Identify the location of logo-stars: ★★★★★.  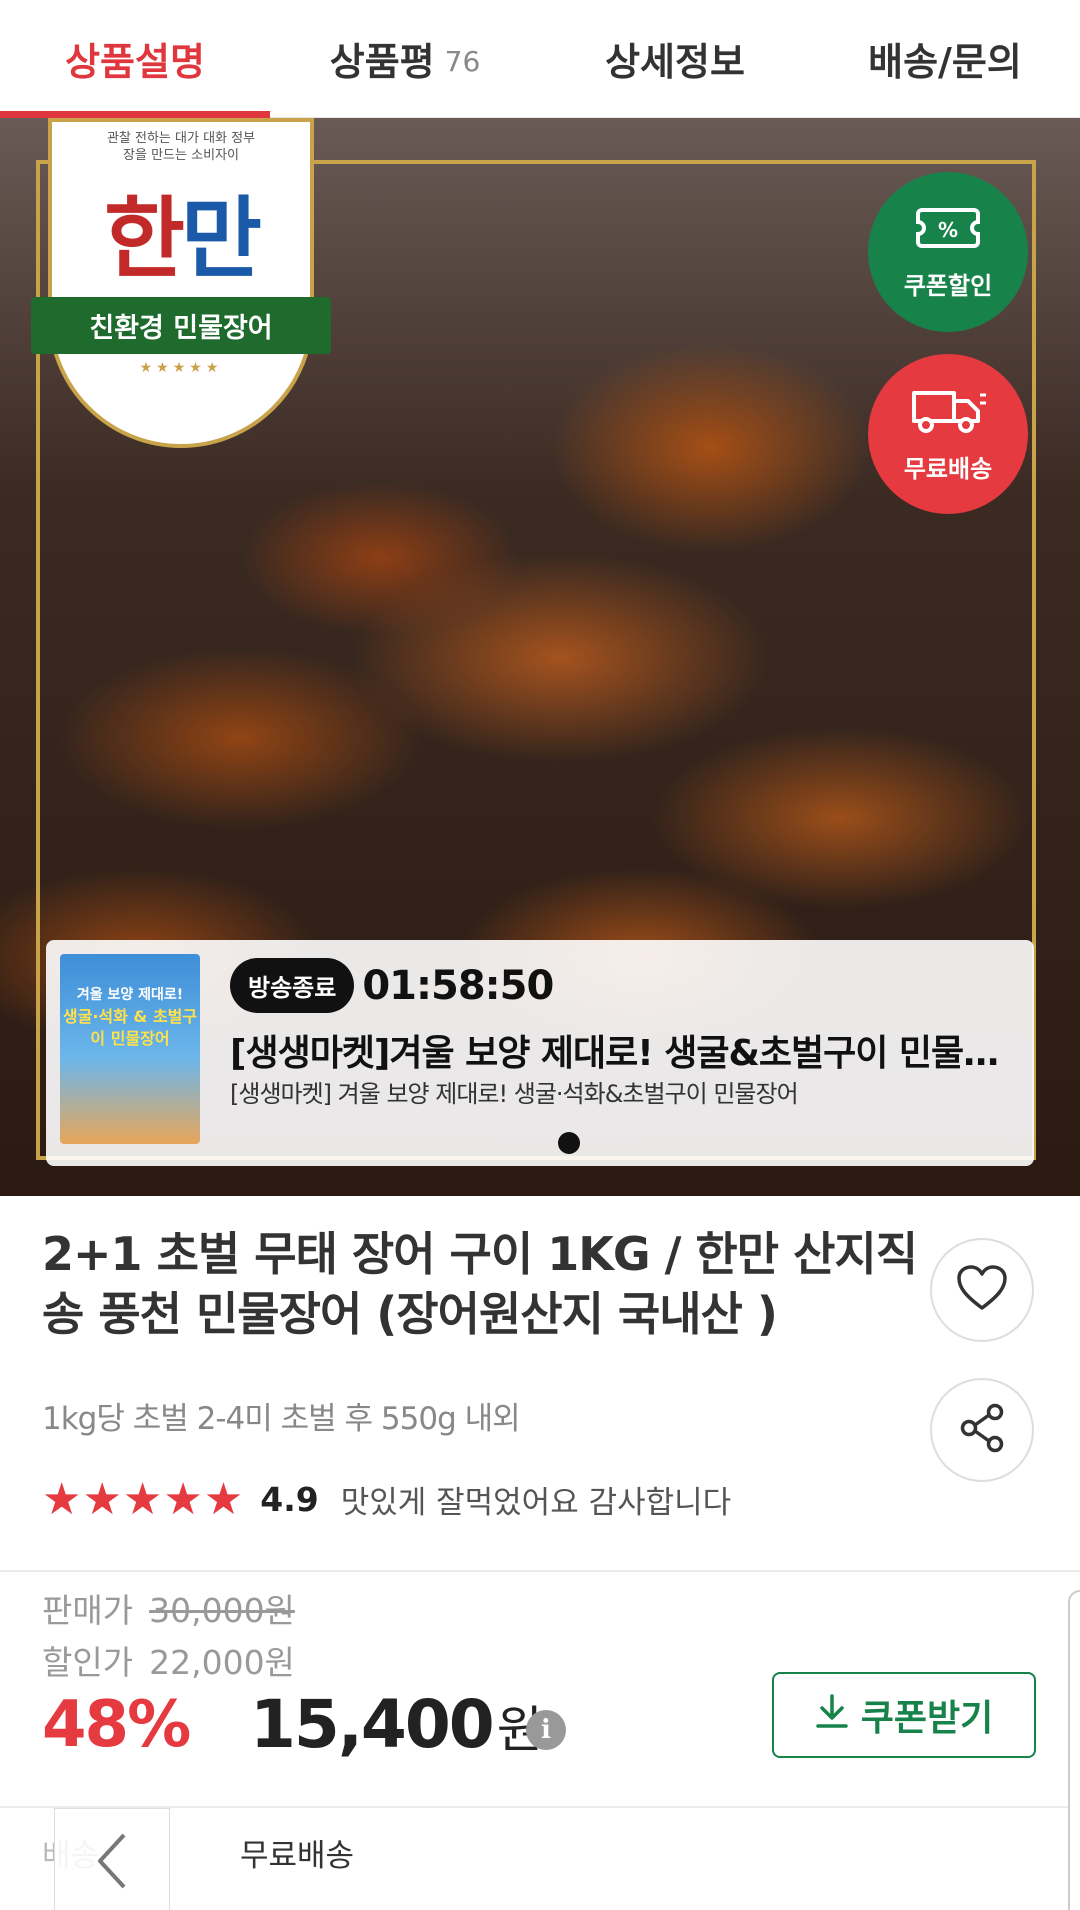
(181, 368).